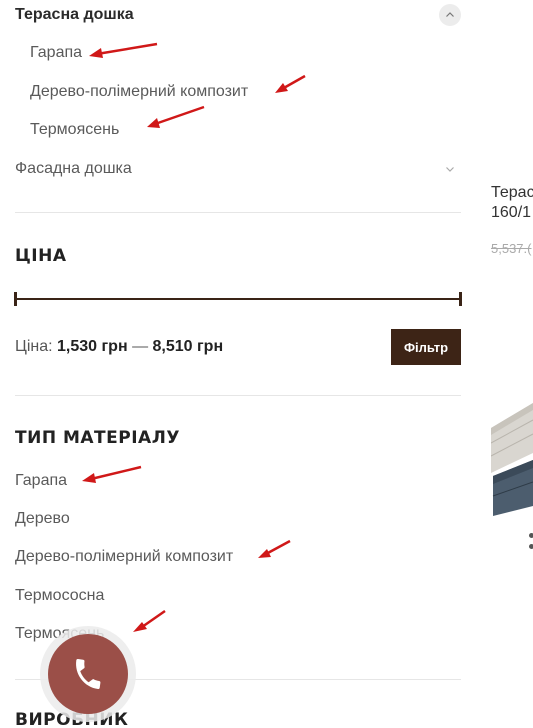 The image size is (533, 728). What do you see at coordinates (140, 346) in the screenshot?
I see `price-dash: —` at bounding box center [140, 346].